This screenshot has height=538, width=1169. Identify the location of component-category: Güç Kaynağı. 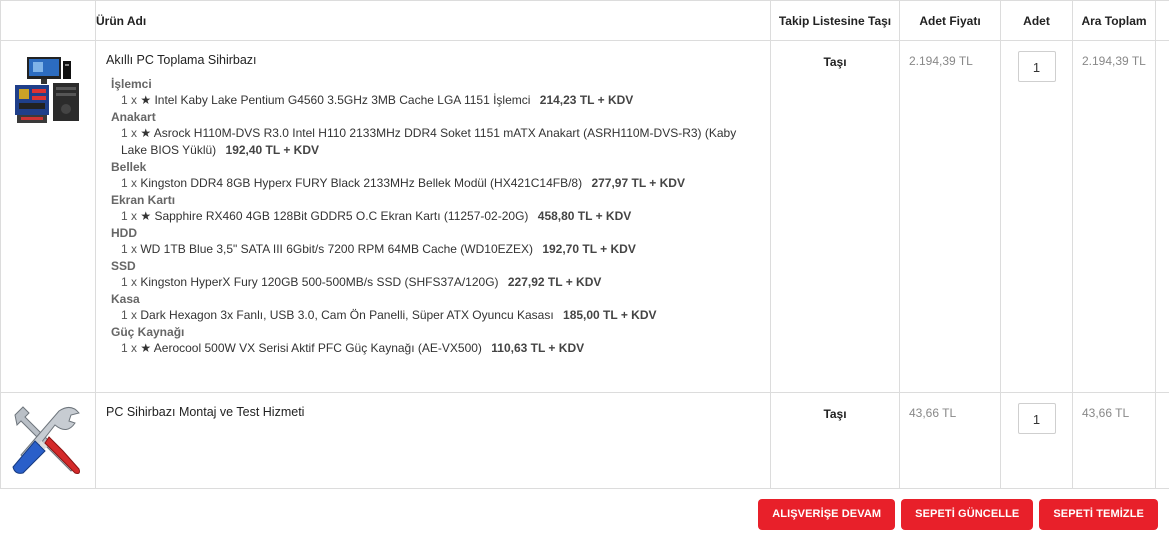
(148, 332).